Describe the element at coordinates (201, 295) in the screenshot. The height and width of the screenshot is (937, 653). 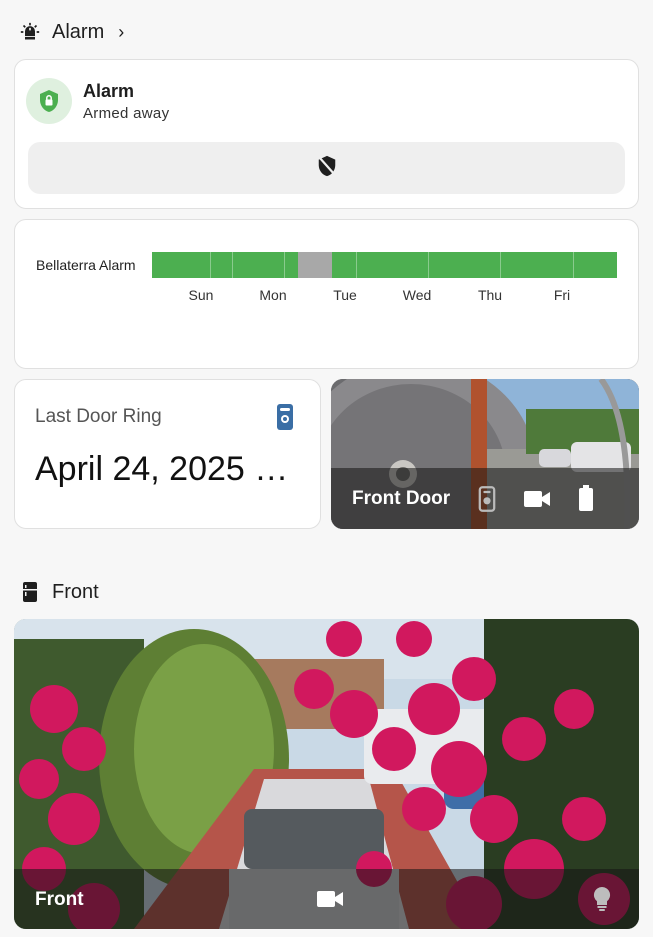
I see `history-day-label: Sun` at that location.